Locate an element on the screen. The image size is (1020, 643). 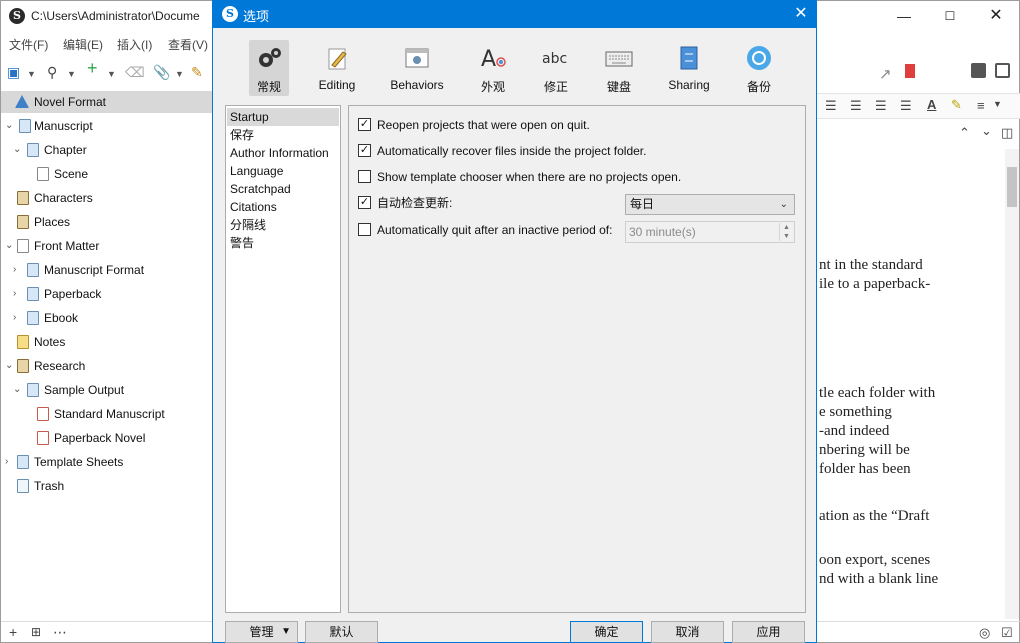
reopen-projects-checkbox: ✓ is located at coordinates (364, 124).